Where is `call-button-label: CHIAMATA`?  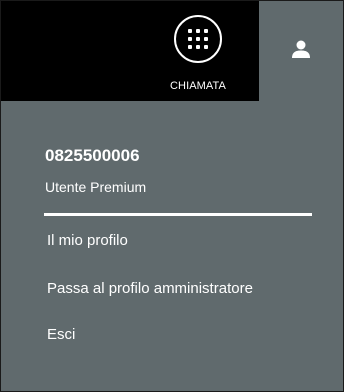 call-button-label: CHIAMATA is located at coordinates (197, 86).